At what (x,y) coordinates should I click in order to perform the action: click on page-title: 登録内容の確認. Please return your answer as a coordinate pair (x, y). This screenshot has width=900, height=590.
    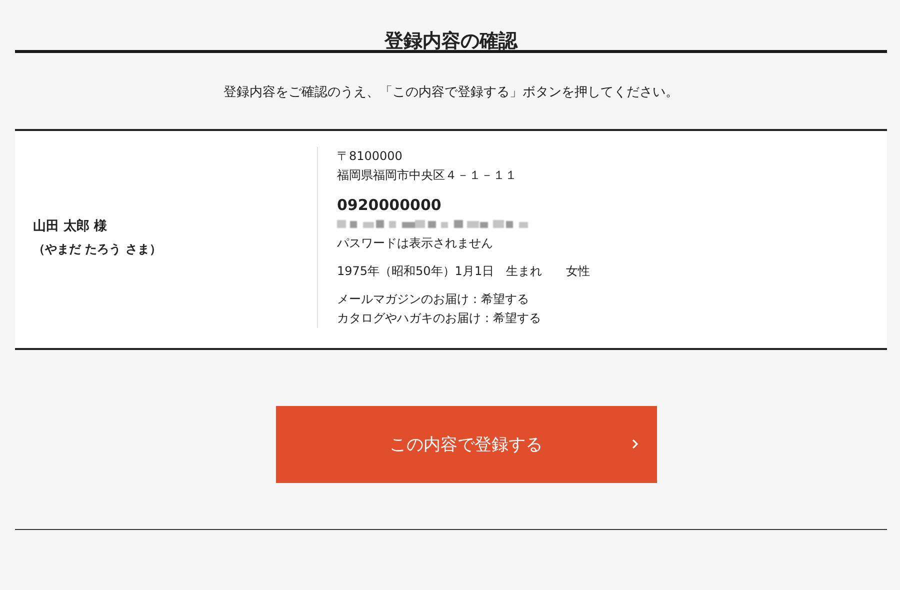
    Looking at the image, I should click on (451, 39).